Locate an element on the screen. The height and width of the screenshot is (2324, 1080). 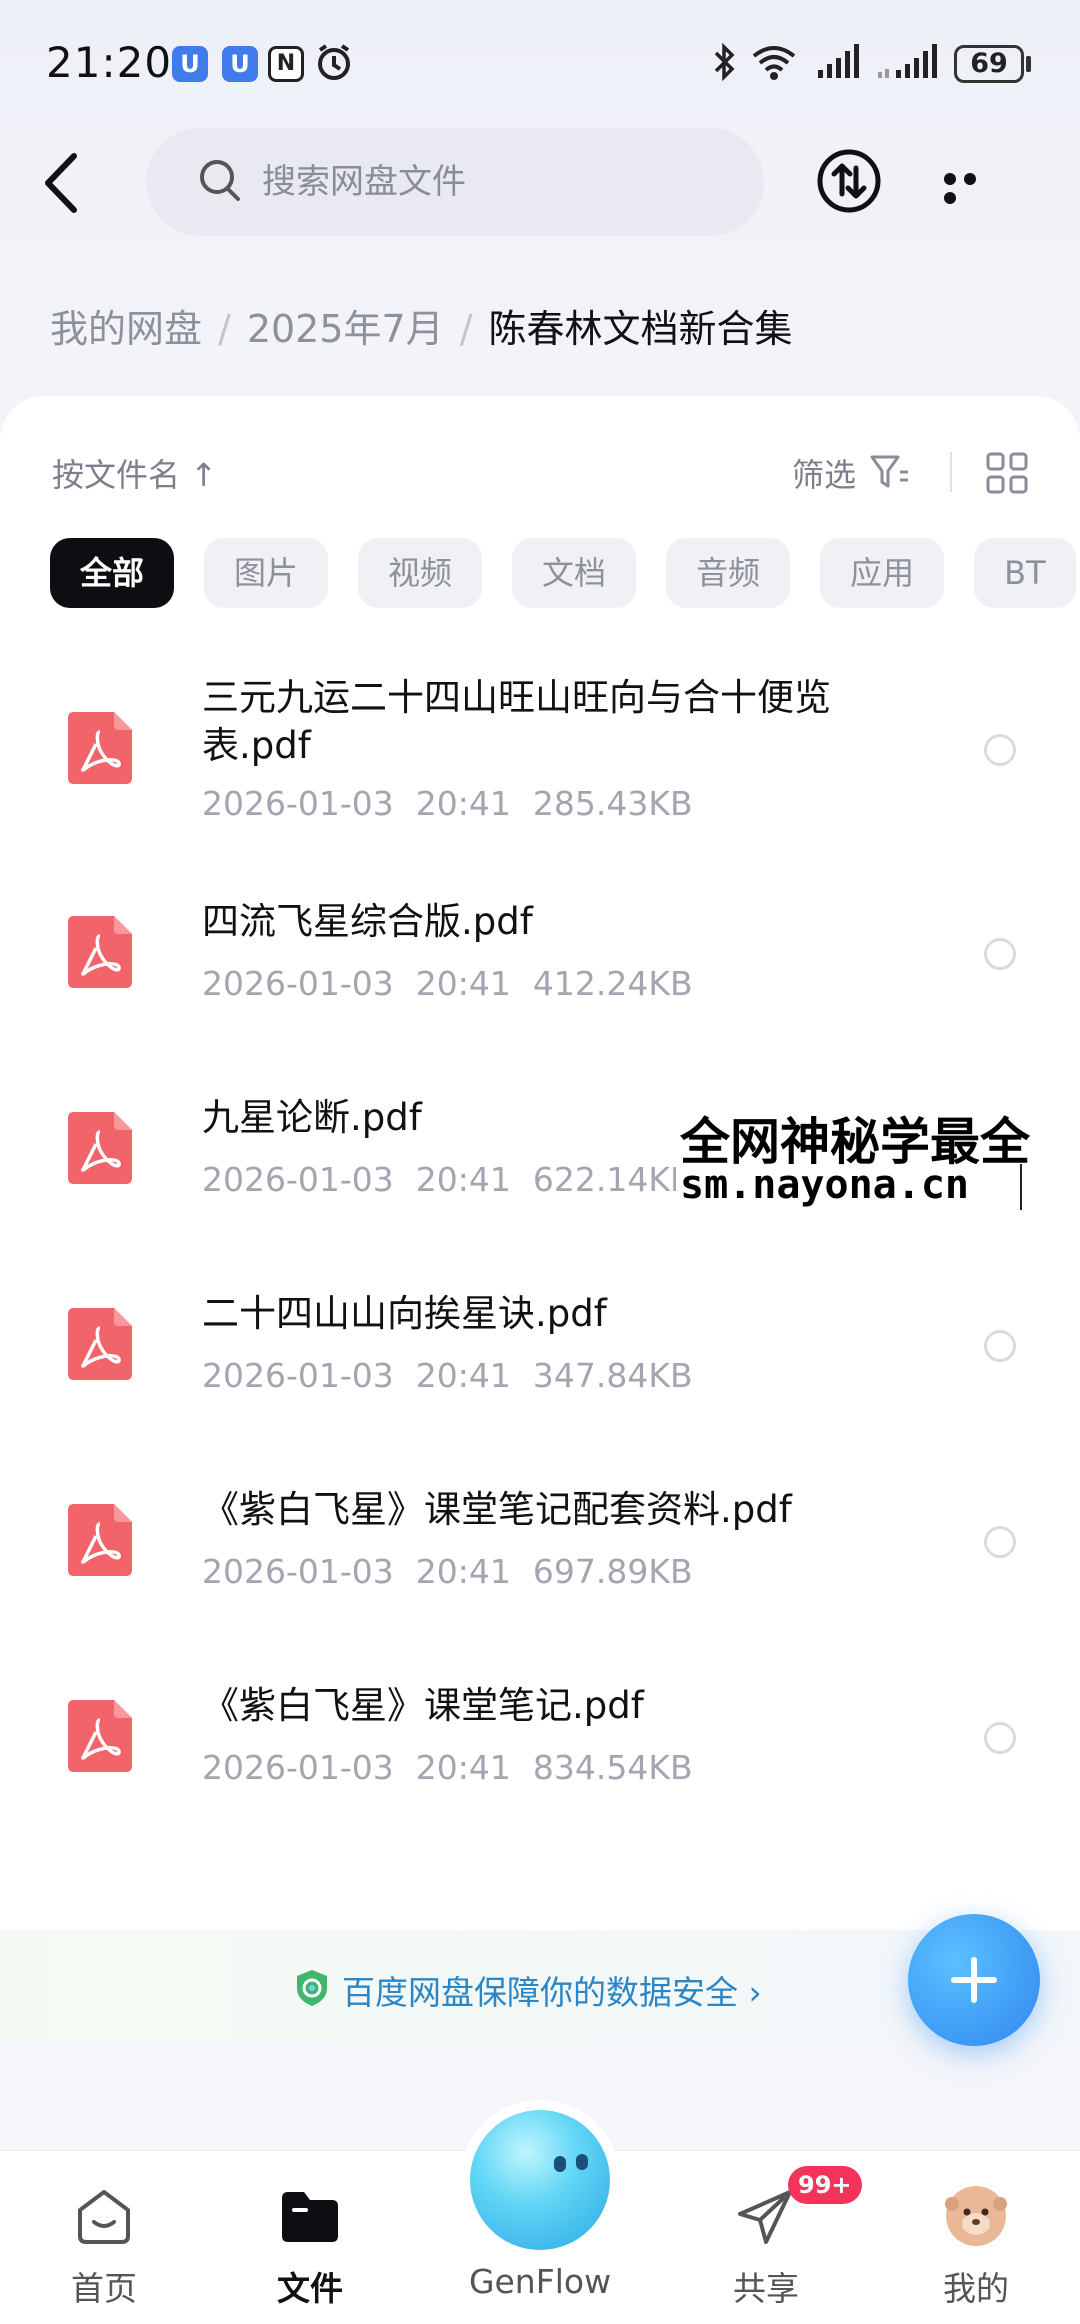
file-row: 四流飞星综合版.pdf 2026-01-03 20:41 412.24KB is located at coordinates (540, 973).